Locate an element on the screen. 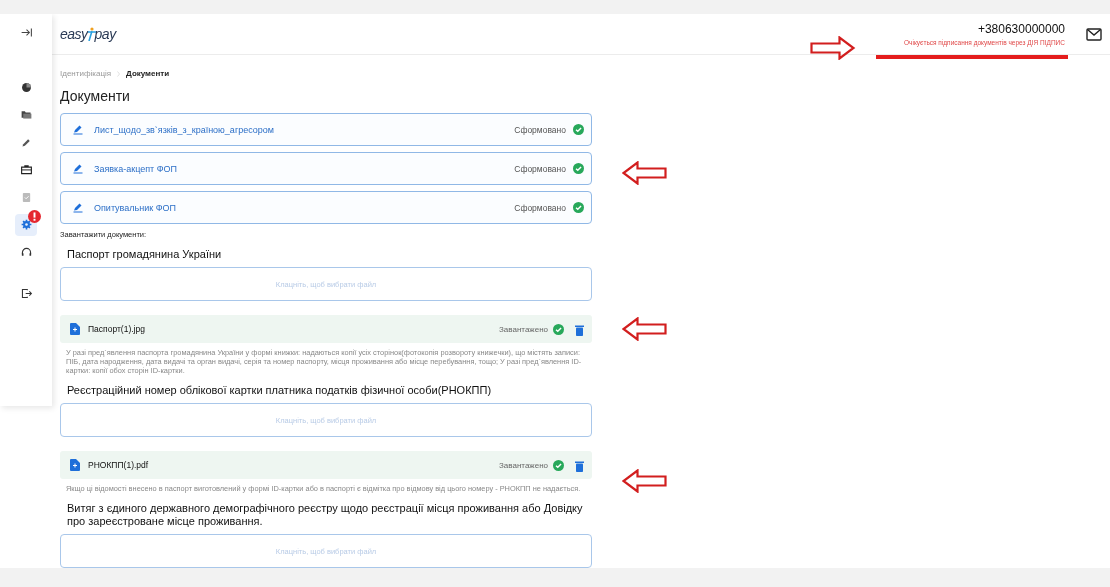  file-name: Паспорт(1).jpg is located at coordinates (116, 329).